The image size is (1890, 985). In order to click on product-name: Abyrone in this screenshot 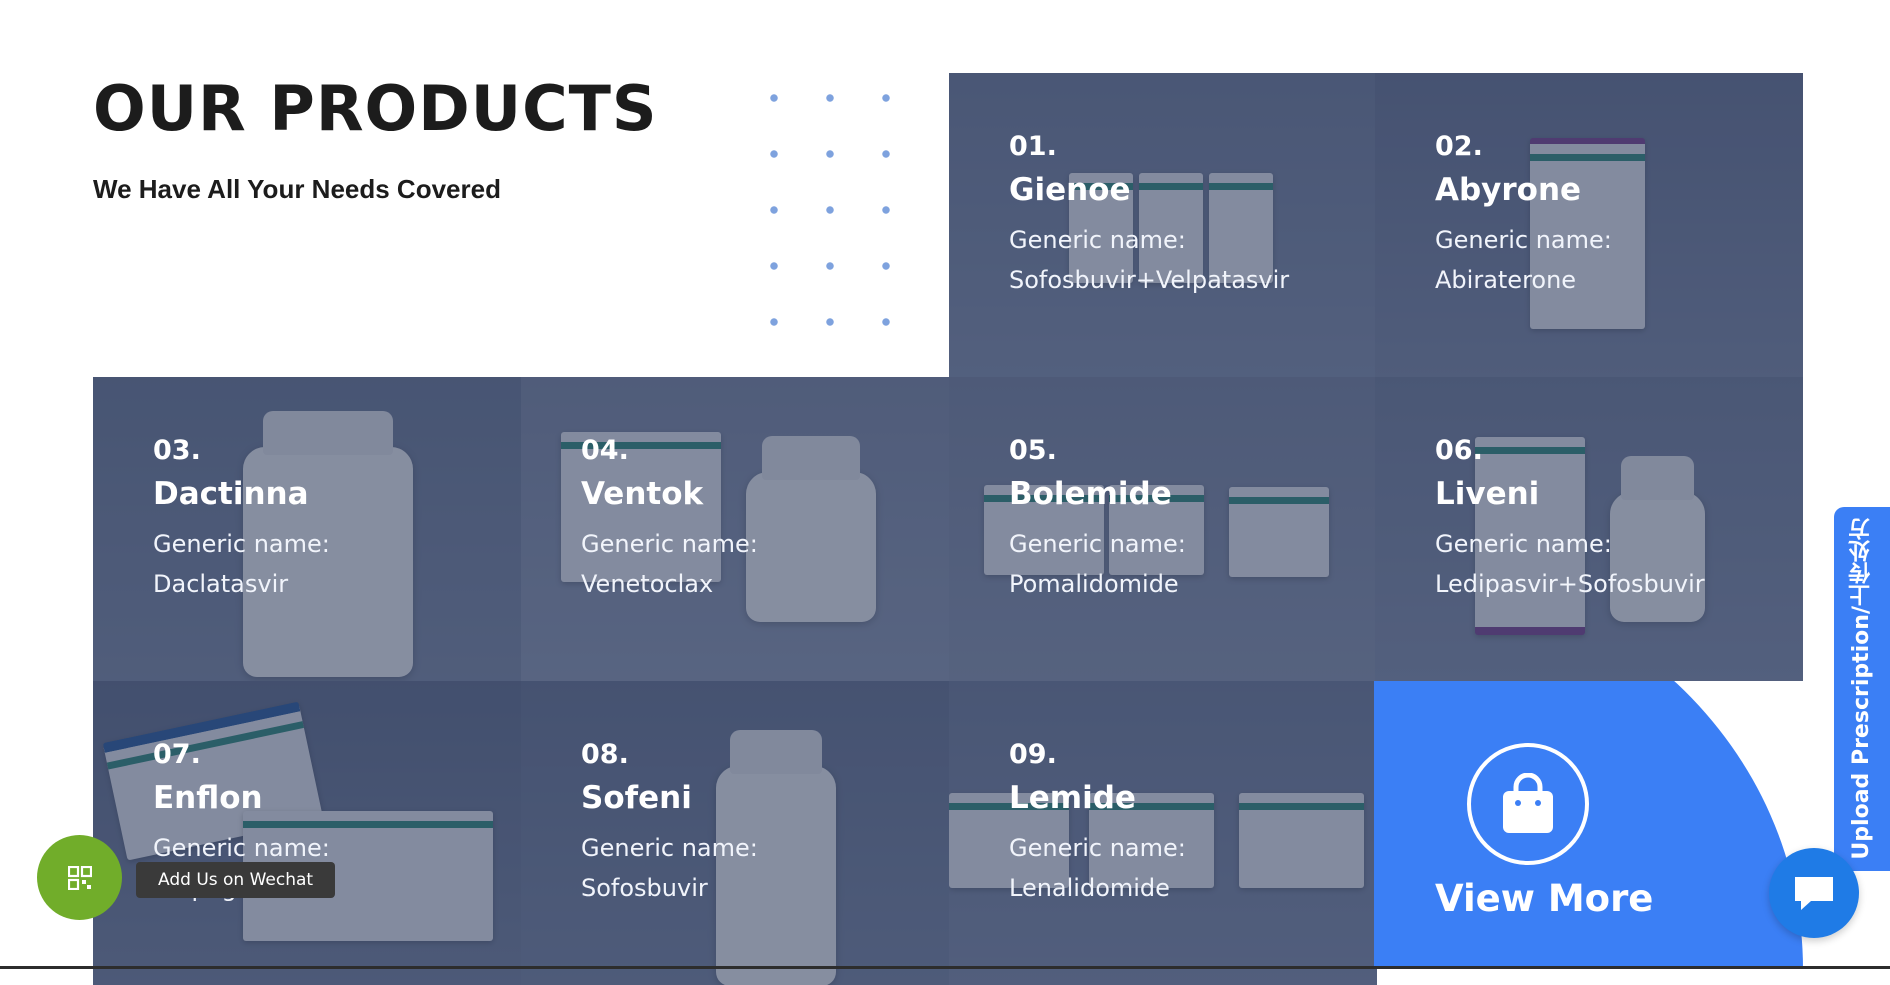, I will do `click(1508, 190)`.